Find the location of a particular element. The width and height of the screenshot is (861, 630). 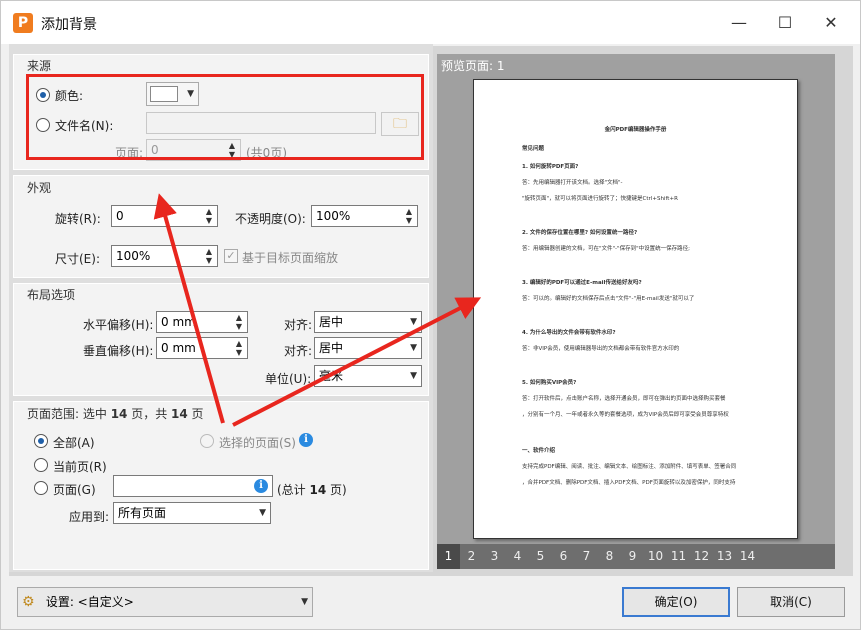

align2-value: 居中 is located at coordinates (331, 348).